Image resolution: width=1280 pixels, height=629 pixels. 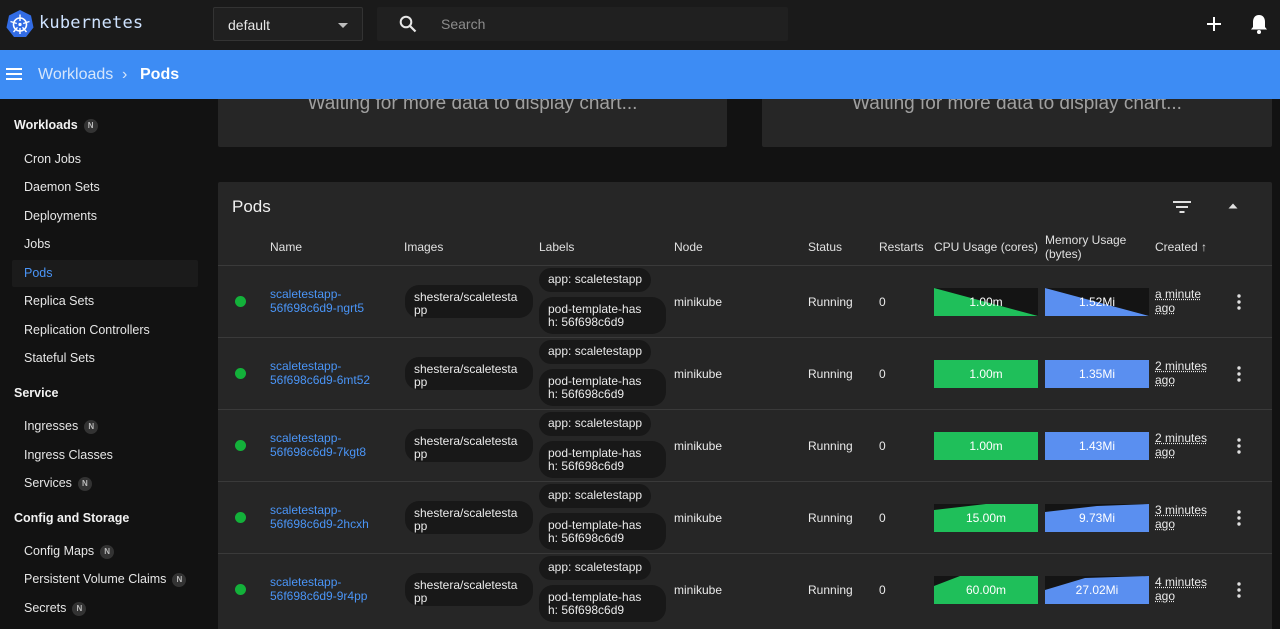 What do you see at coordinates (75, 75) in the screenshot?
I see `breadcrumb-workloads-link: Workloads` at bounding box center [75, 75].